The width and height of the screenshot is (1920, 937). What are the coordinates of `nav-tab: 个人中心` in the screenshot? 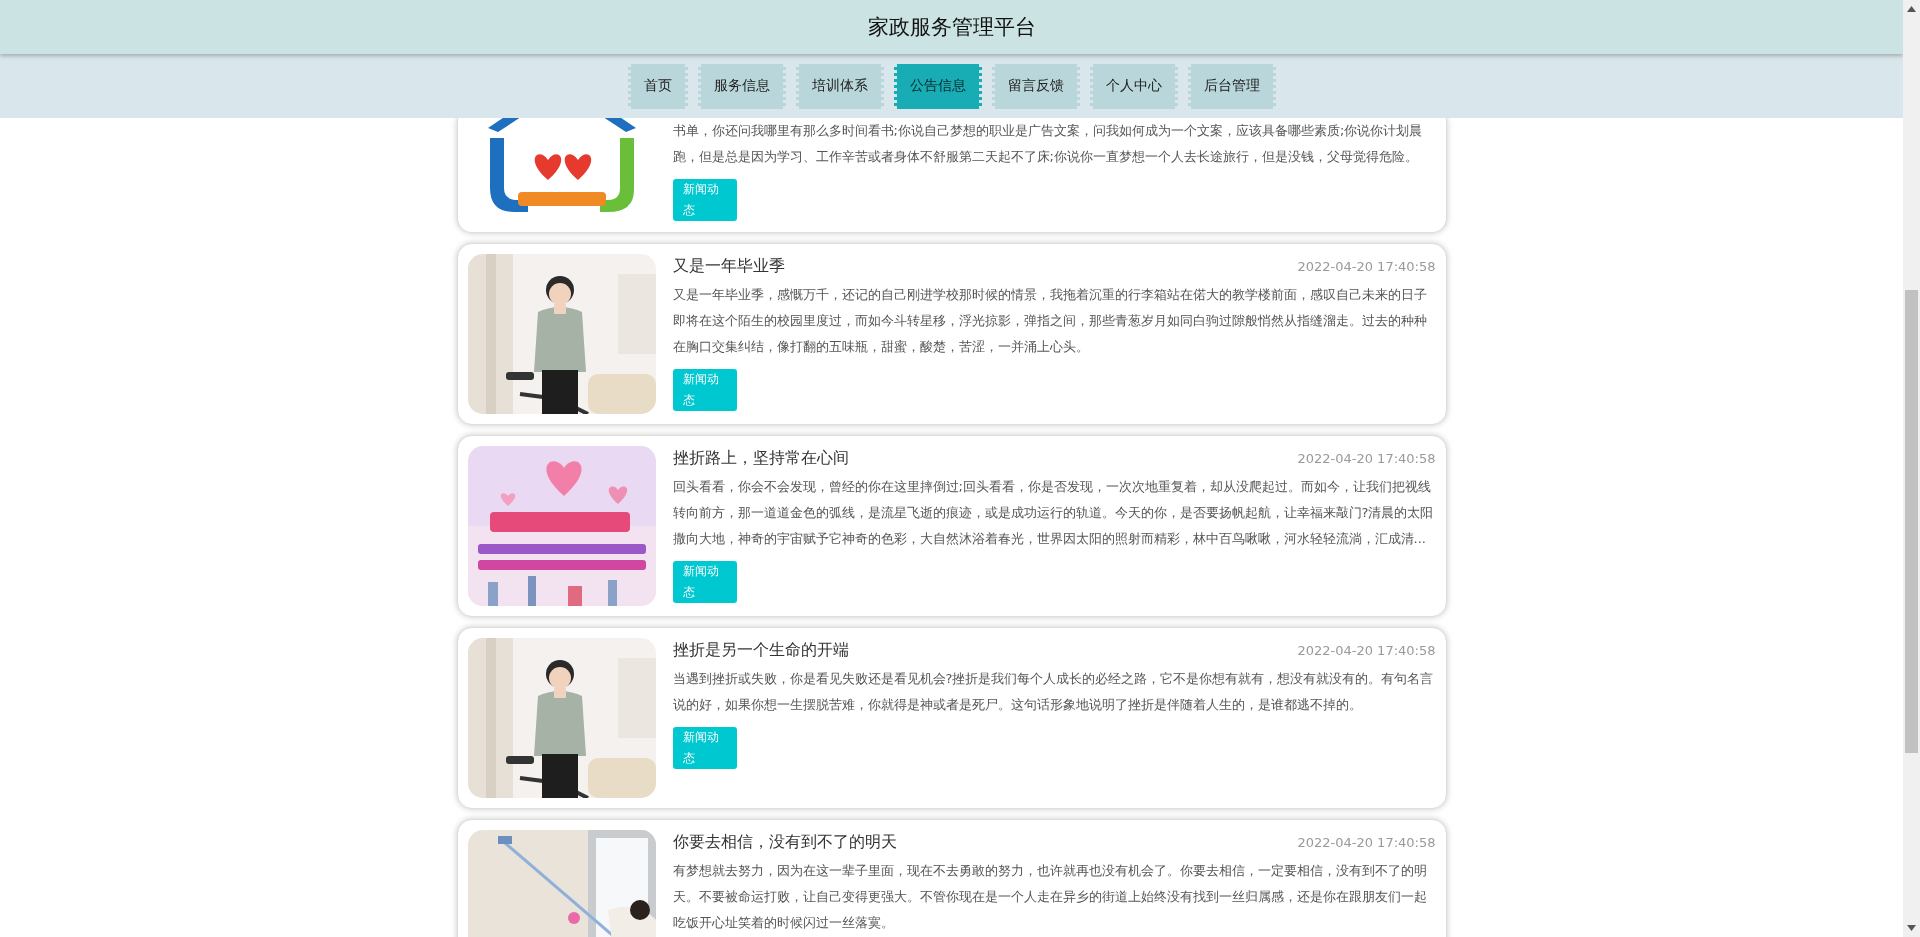 It's located at (1133, 86).